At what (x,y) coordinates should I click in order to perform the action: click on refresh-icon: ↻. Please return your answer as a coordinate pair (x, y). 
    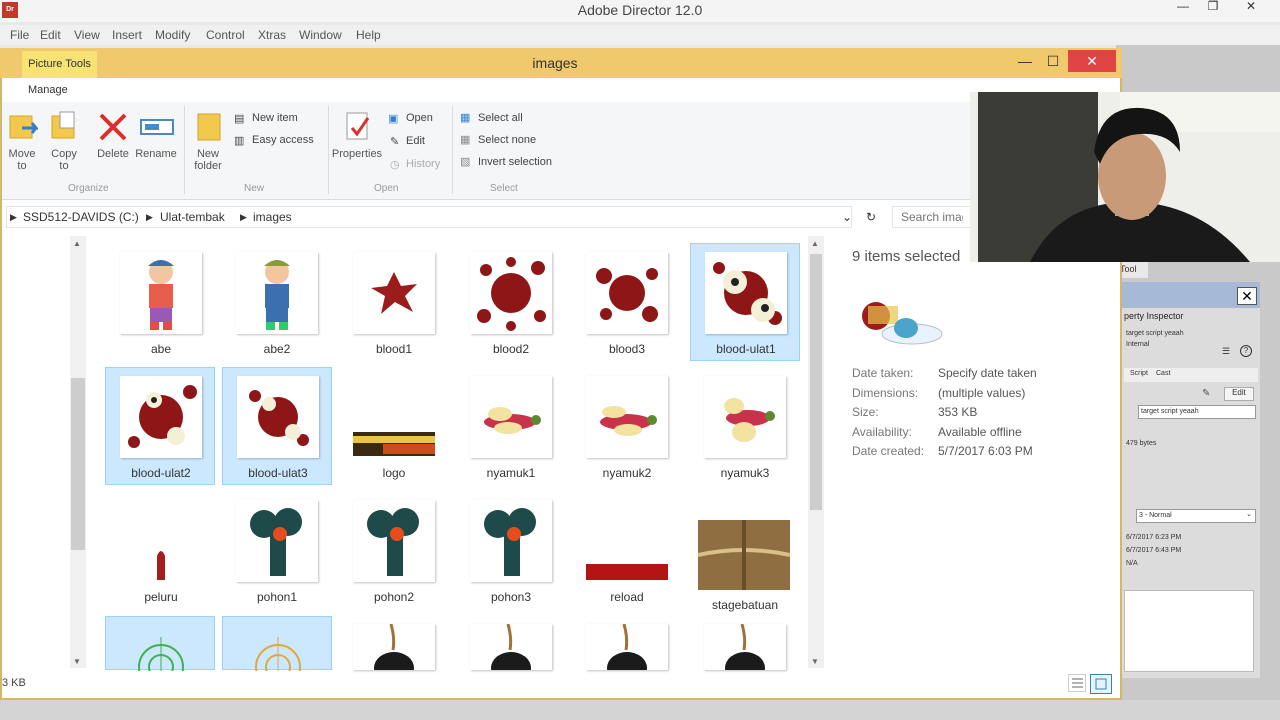
    Looking at the image, I should click on (871, 217).